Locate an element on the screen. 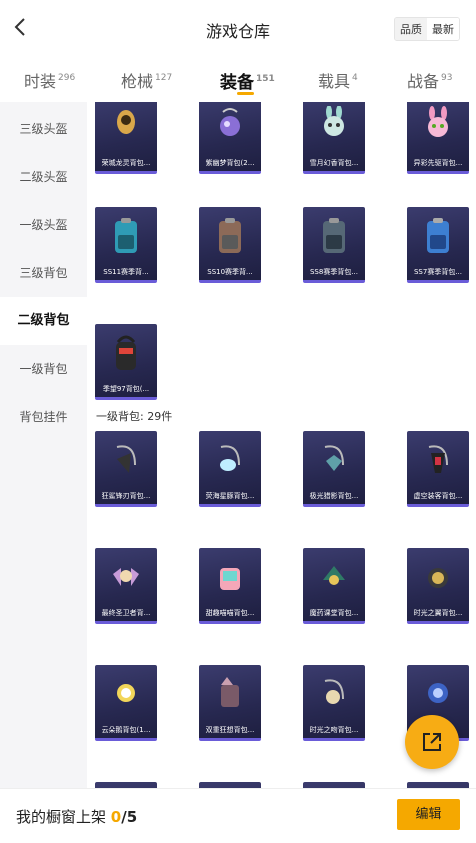 This screenshot has height=843, width=476. aurora-hunter-backpack-icon is located at coordinates (334, 458).